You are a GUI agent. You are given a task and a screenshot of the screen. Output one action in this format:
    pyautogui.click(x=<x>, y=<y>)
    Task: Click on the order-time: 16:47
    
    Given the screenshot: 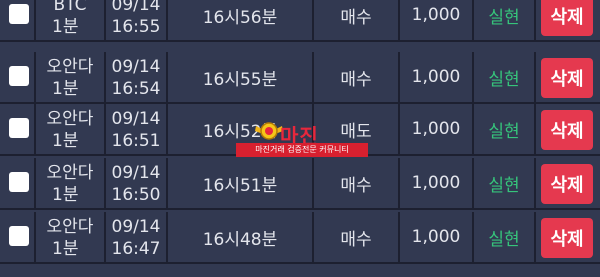 What is the action you would take?
    pyautogui.click(x=136, y=249)
    